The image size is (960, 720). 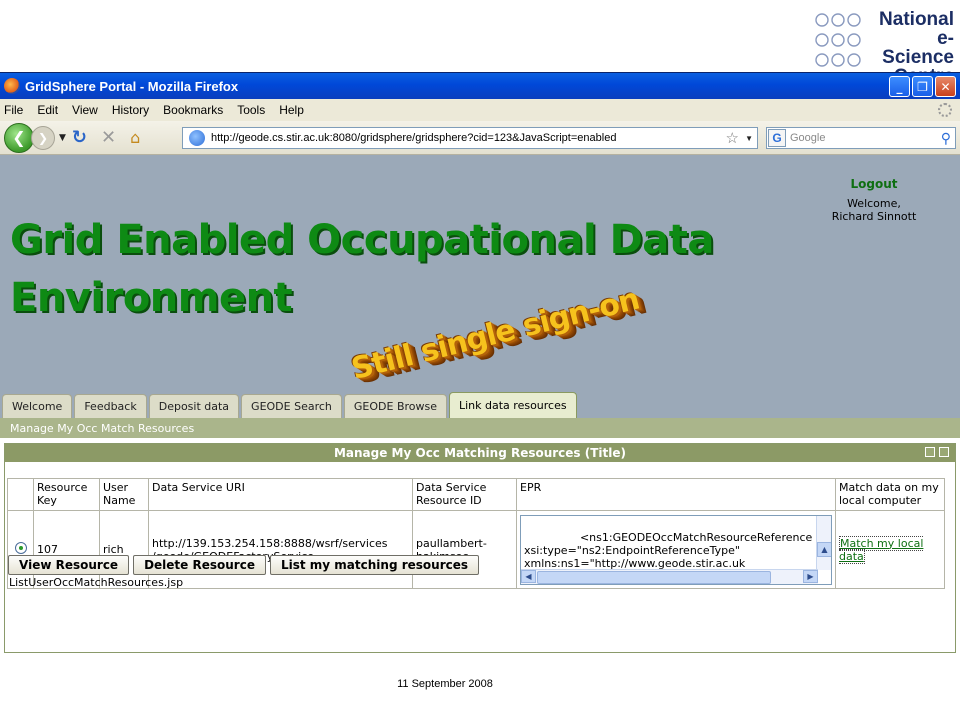 What do you see at coordinates (480, 428) in the screenshot?
I see `subnav-bar: Manage My Occ Match Resources` at bounding box center [480, 428].